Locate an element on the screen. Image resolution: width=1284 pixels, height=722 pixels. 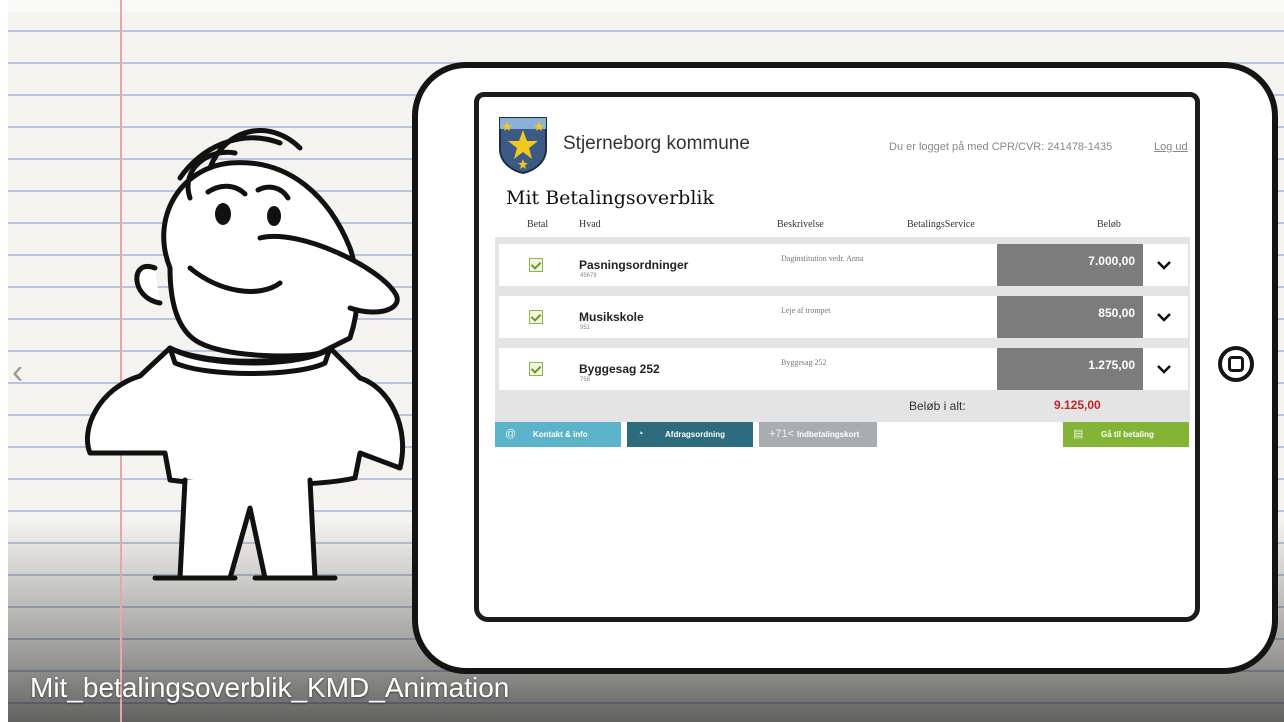
installment-label: Afdragsordning is located at coordinates (695, 434).